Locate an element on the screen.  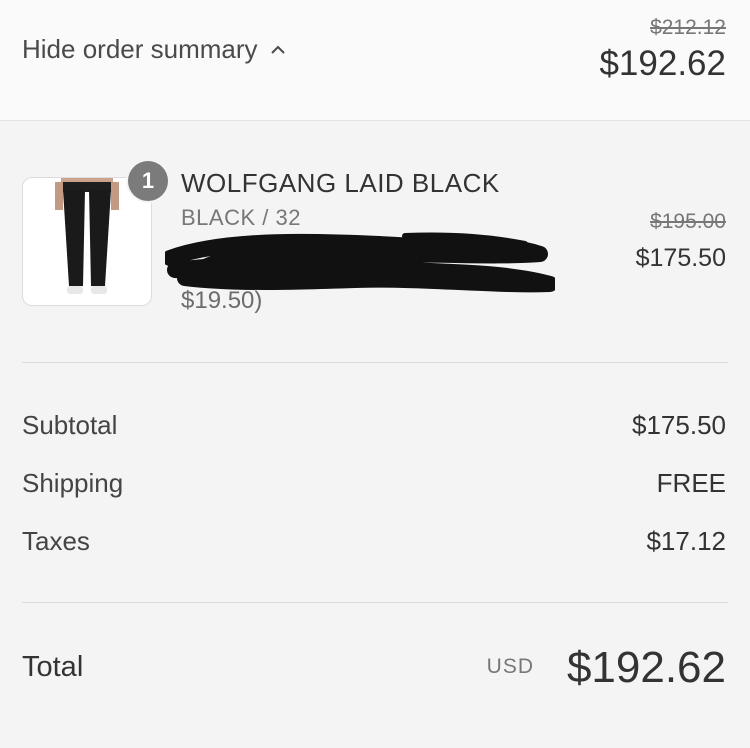
discount-amount: $19.50) is located at coordinates (222, 300).